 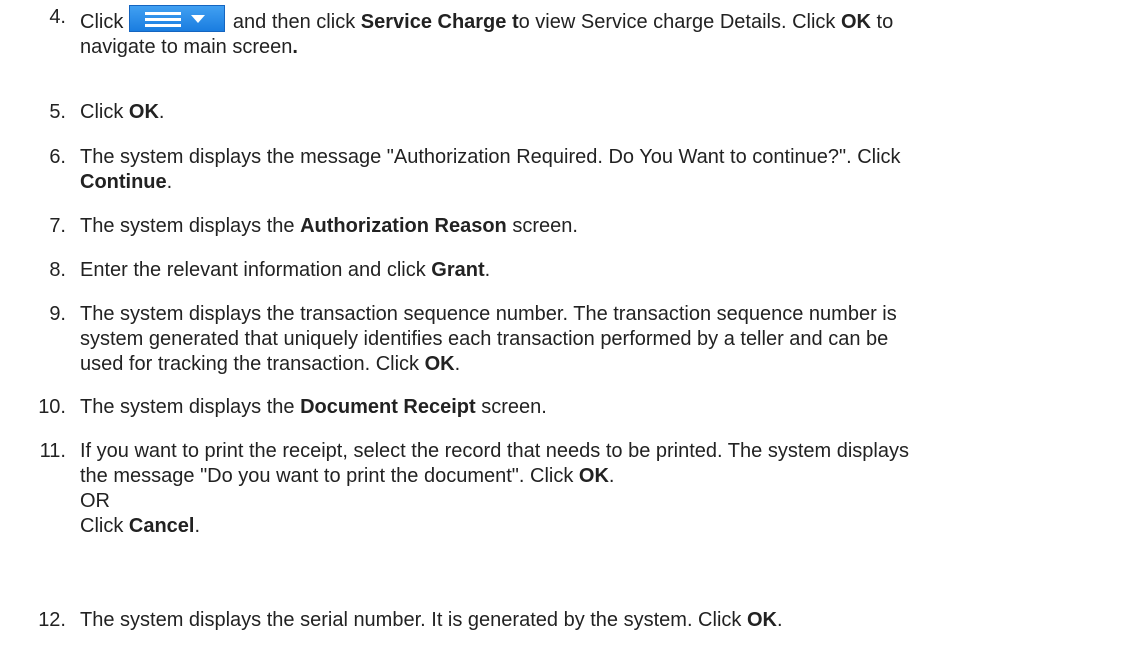 What do you see at coordinates (57, 112) in the screenshot?
I see `step-number: 5.` at bounding box center [57, 112].